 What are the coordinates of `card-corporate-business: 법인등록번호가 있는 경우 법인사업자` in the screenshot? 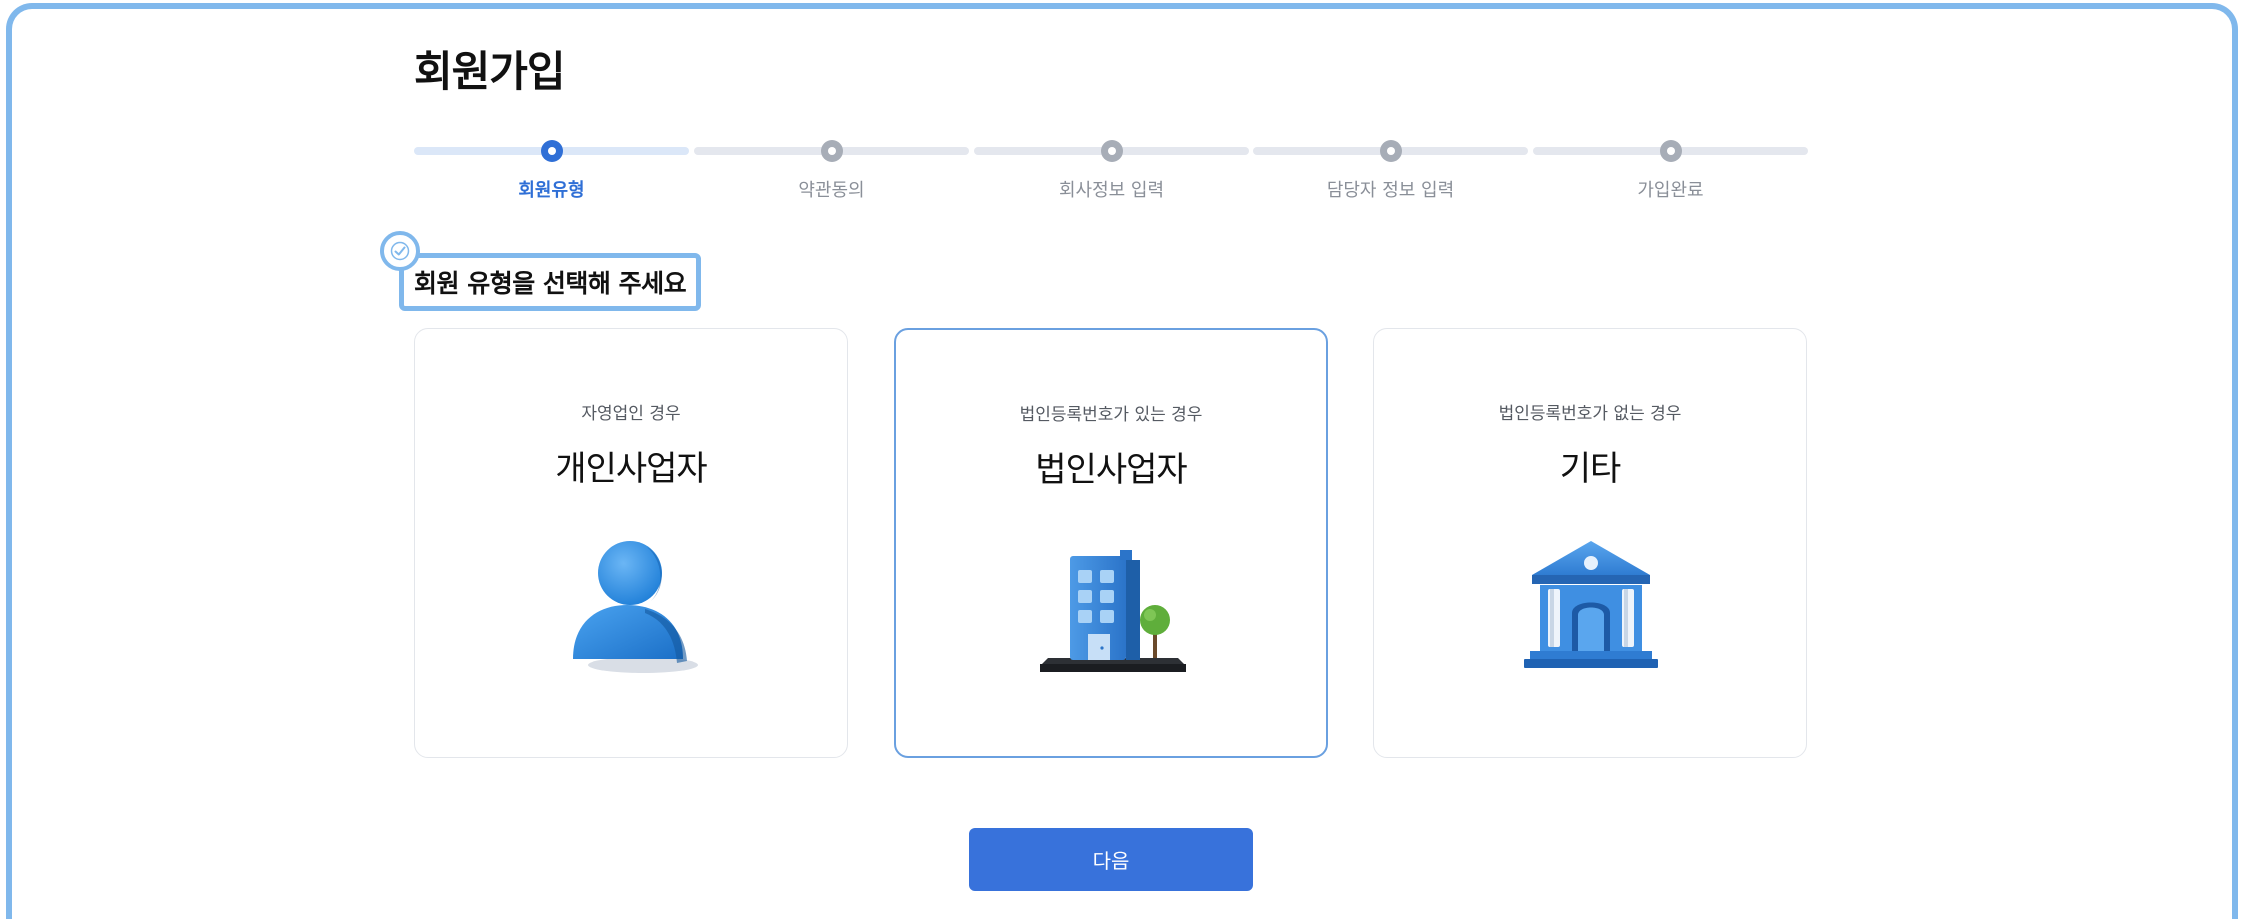 It's located at (1111, 543).